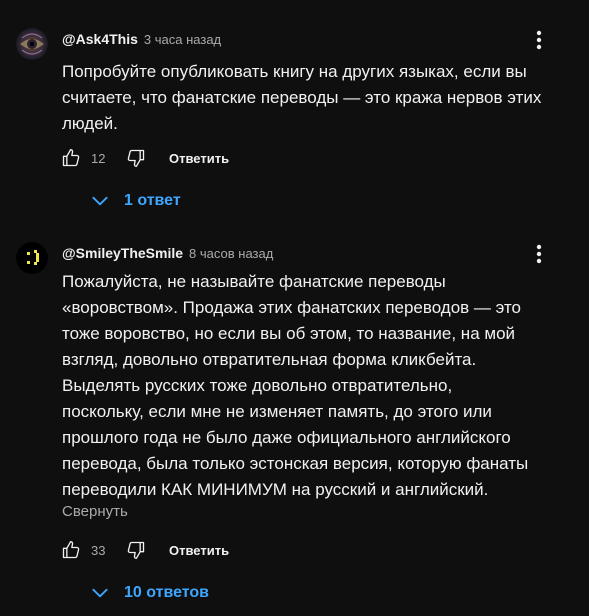 The width and height of the screenshot is (589, 616). I want to click on comment-text-line: людей., so click(90, 123).